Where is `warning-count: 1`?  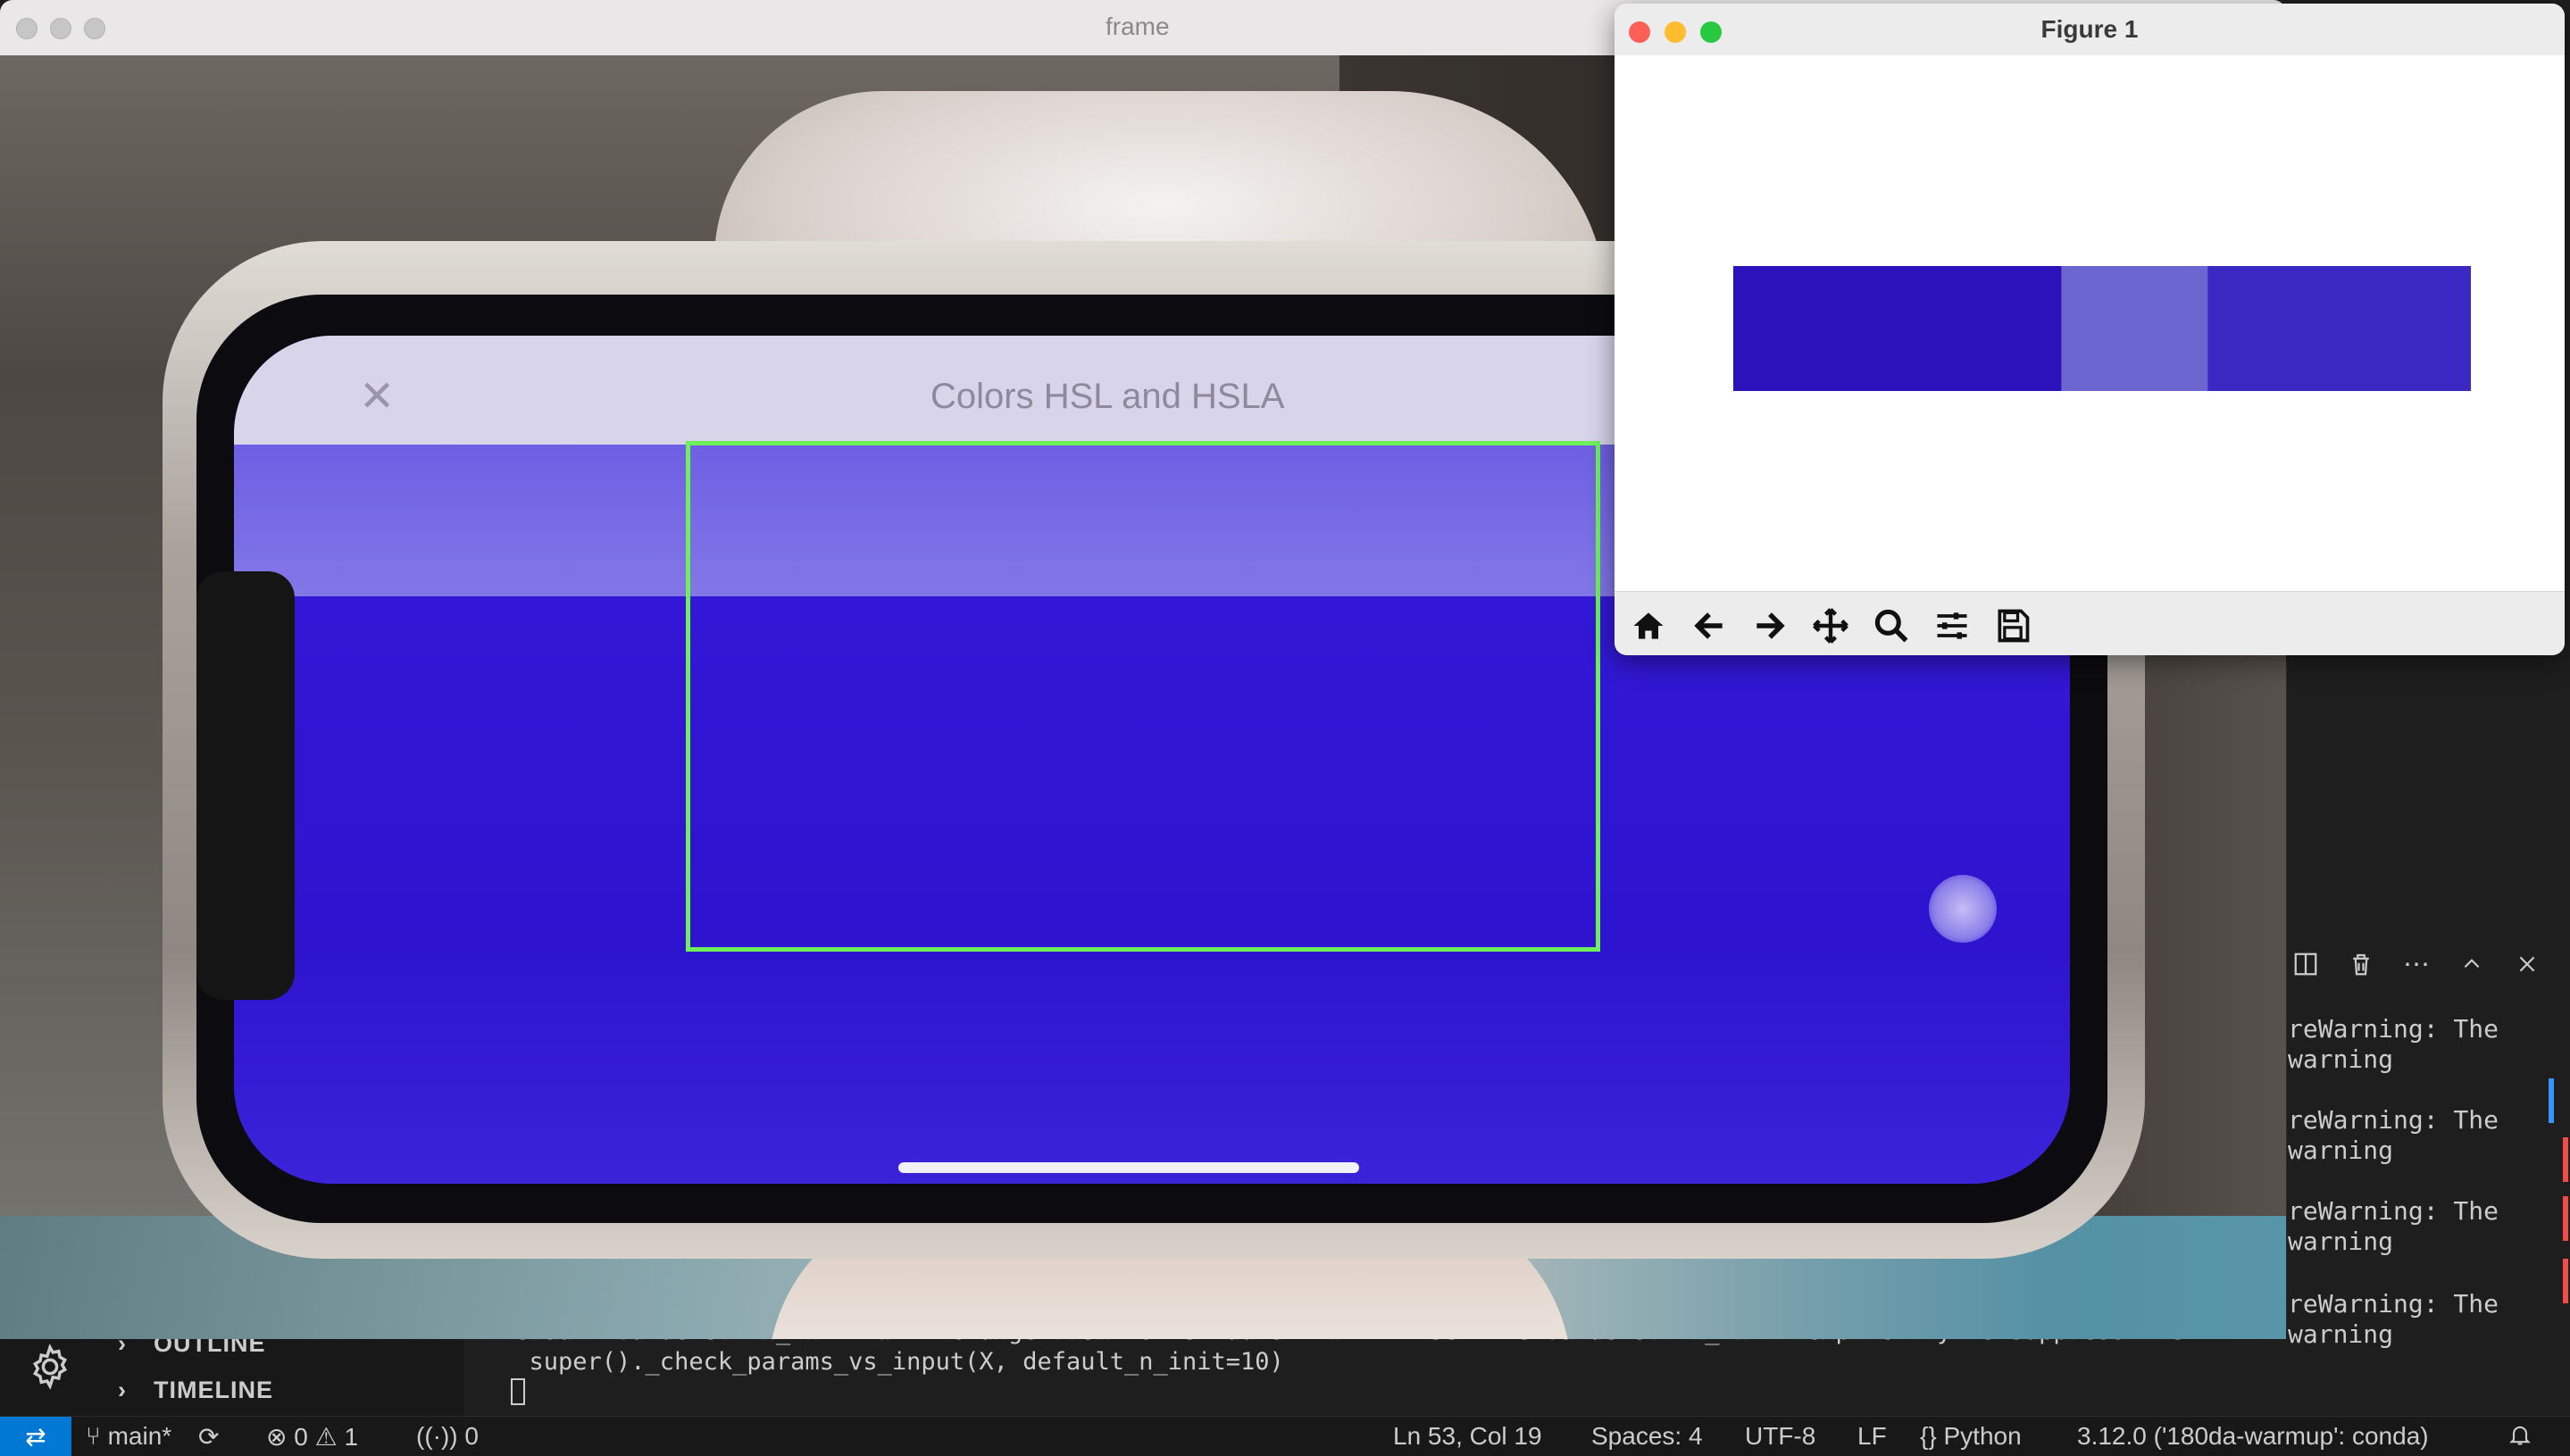
warning-count: 1 is located at coordinates (351, 1437).